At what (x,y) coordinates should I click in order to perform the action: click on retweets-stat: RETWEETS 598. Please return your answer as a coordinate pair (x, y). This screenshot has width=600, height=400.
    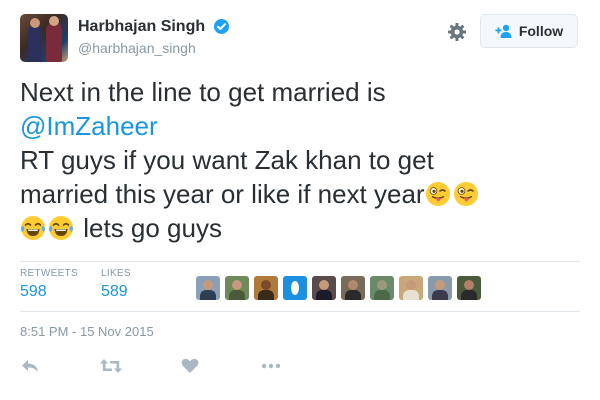
    Looking at the image, I should click on (49, 284).